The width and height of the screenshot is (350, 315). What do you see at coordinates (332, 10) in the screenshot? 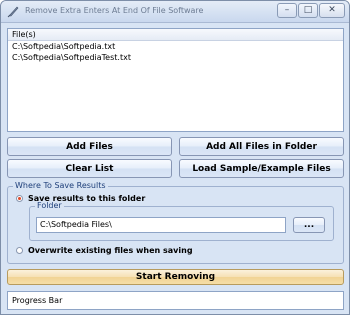
I see `close-button: ✕` at bounding box center [332, 10].